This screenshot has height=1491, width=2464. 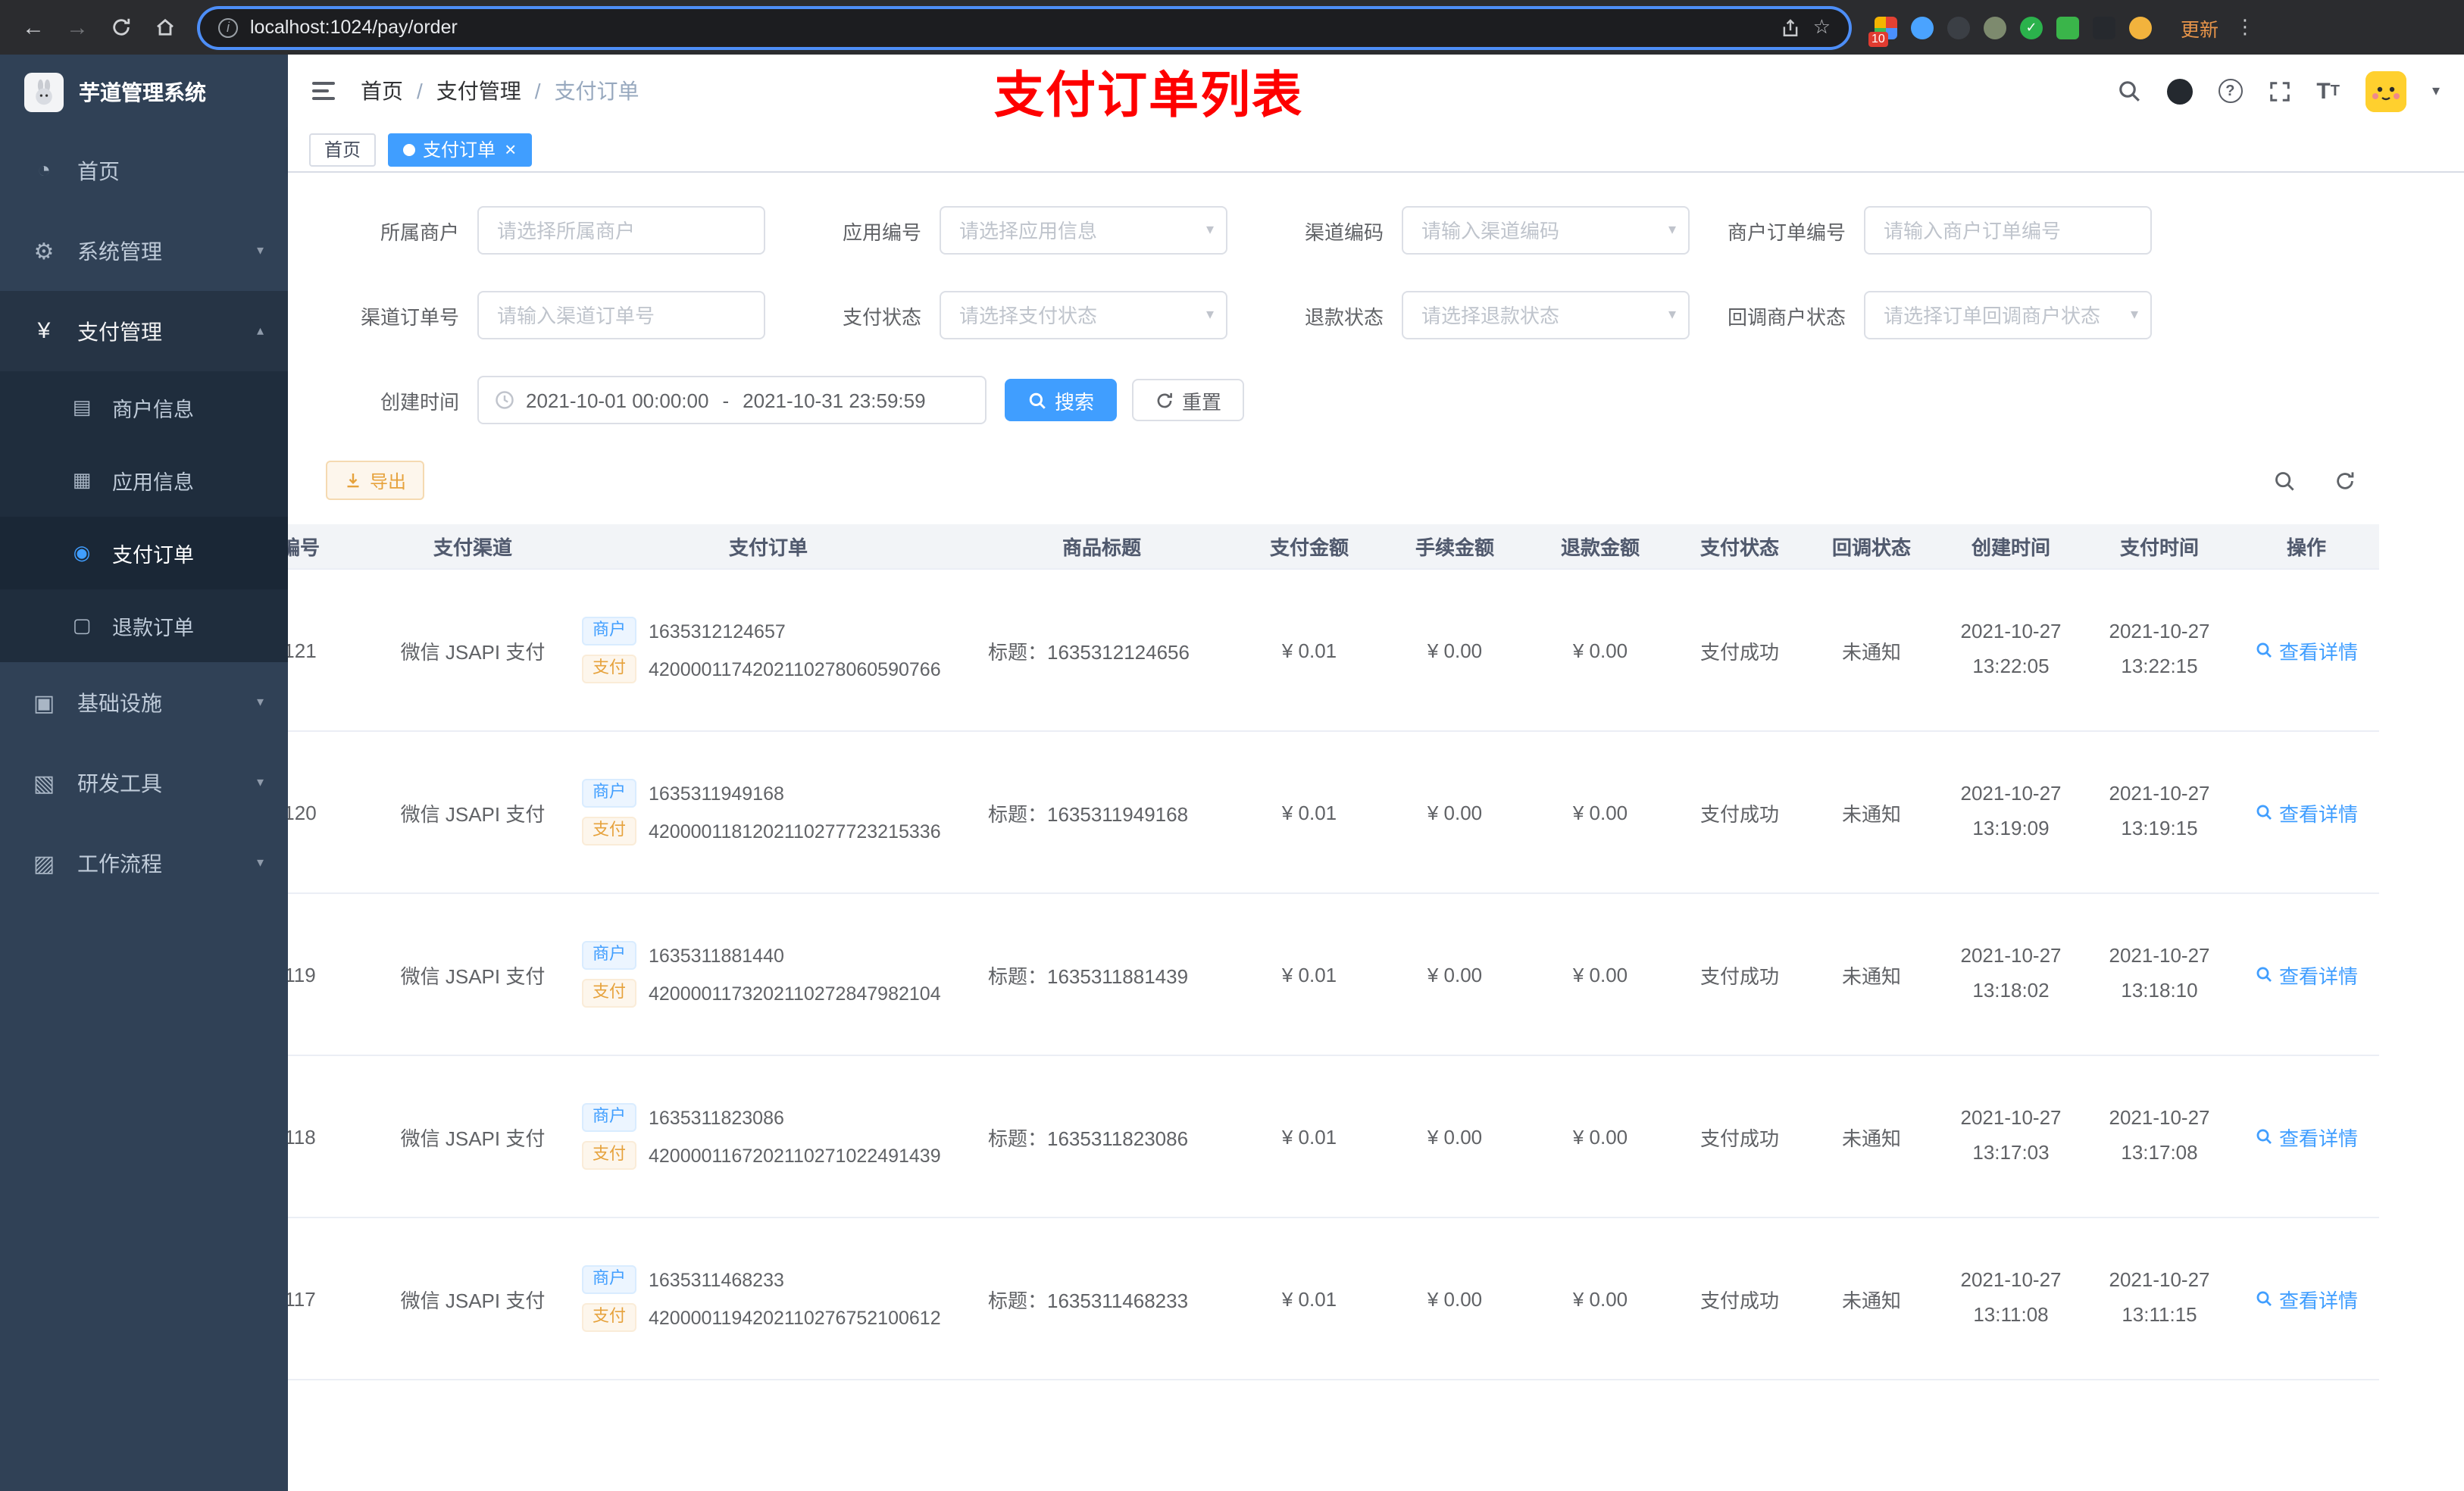 What do you see at coordinates (144, 251) in the screenshot?
I see `sidebar-item-system: ⚙ 系统管理 ▾` at bounding box center [144, 251].